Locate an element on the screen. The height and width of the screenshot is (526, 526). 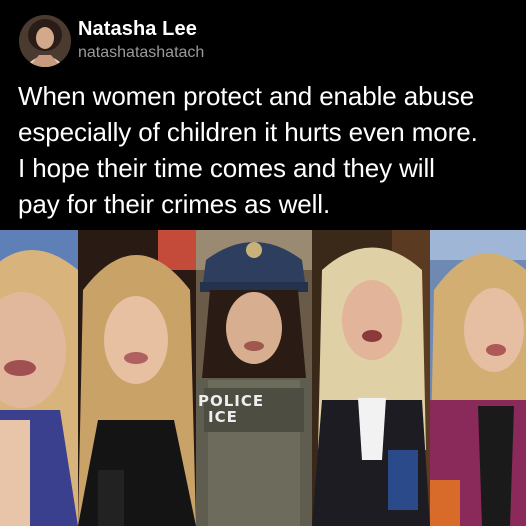
post-text-line: pay for their crimes as well. is located at coordinates (174, 204).